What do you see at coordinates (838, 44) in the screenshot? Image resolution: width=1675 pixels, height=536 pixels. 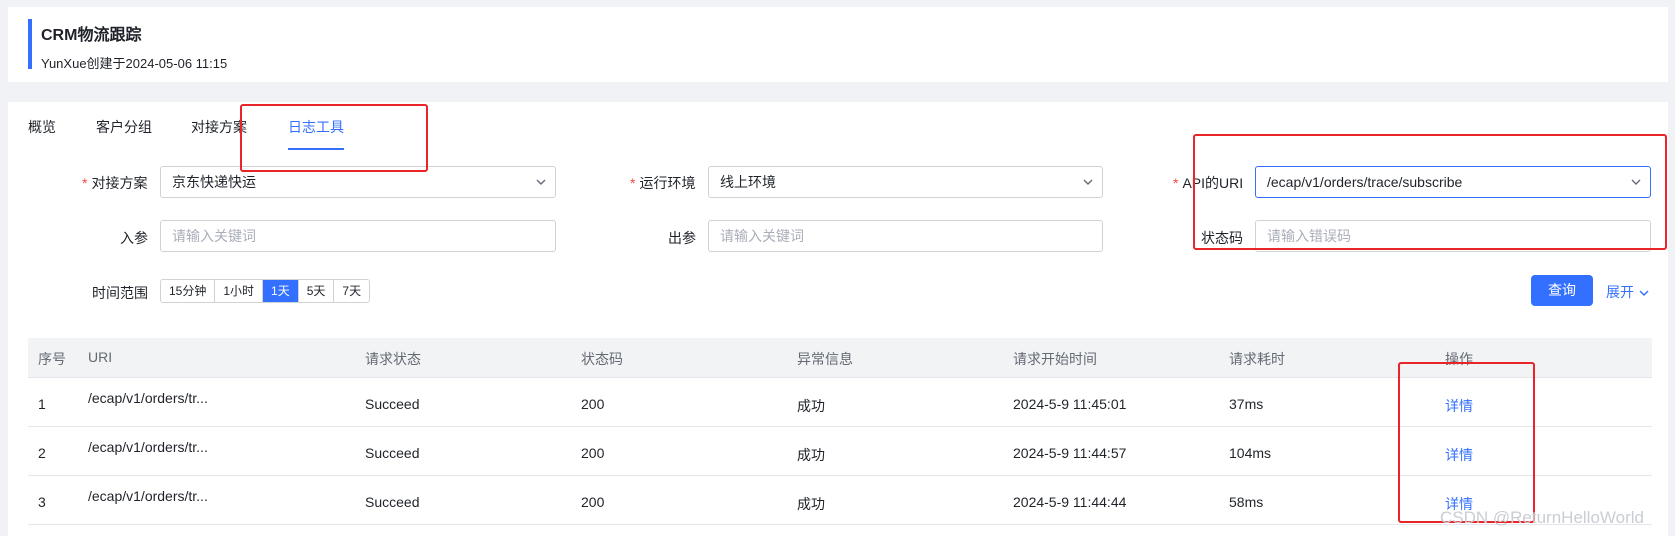 I see `project-header: CRM物流跟踪 YunXue创建于2024-05-06 11:15` at bounding box center [838, 44].